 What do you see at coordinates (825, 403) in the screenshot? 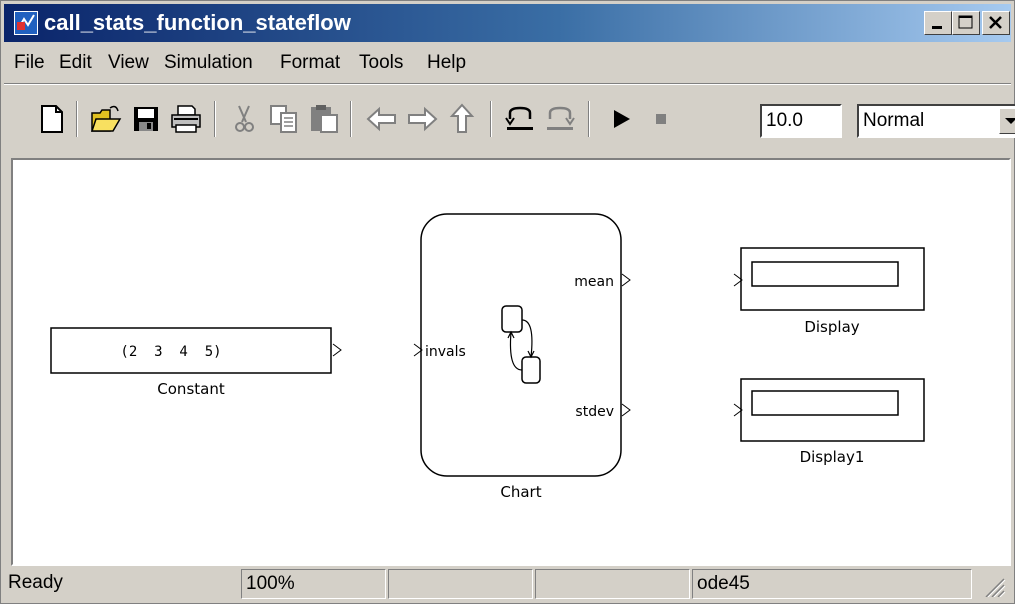
I see `display1-readout` at bounding box center [825, 403].